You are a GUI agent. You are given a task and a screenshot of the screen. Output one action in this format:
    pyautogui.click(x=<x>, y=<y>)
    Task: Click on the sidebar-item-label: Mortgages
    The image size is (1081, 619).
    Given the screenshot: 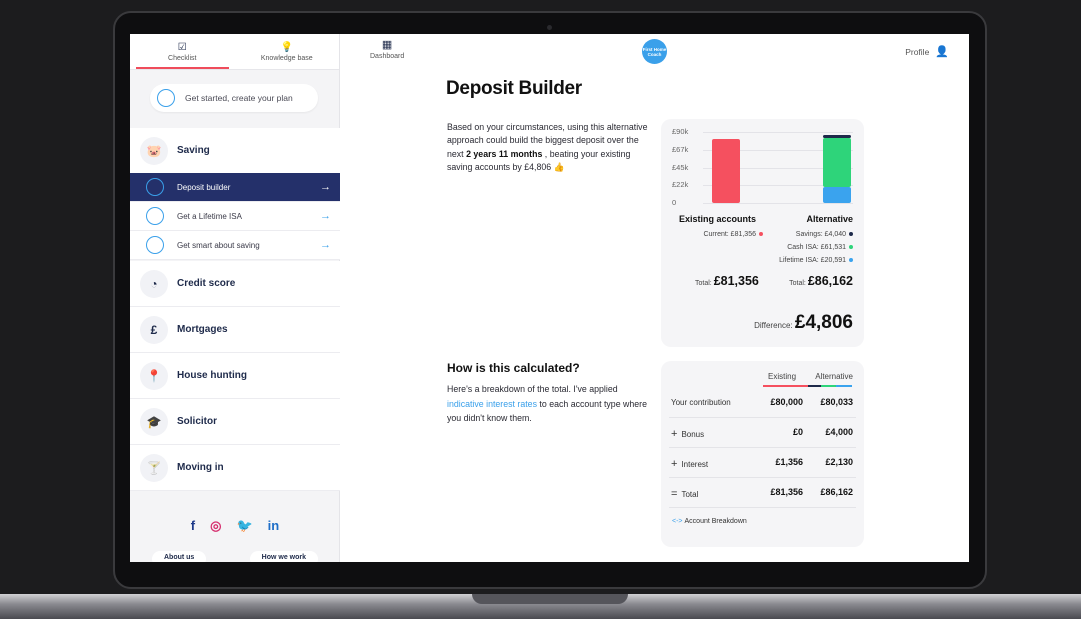 What is the action you would take?
    pyautogui.click(x=202, y=329)
    